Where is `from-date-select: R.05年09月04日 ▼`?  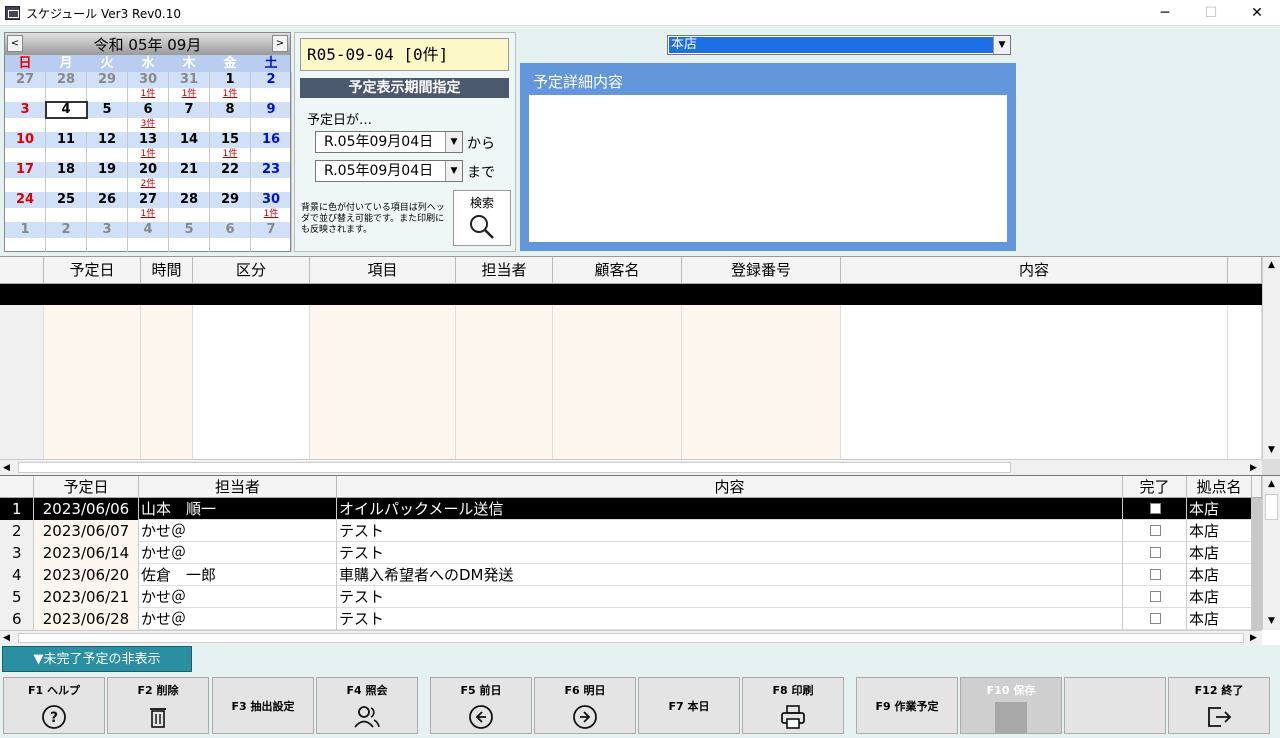
from-date-select: R.05年09月04日 ▼ is located at coordinates (389, 142).